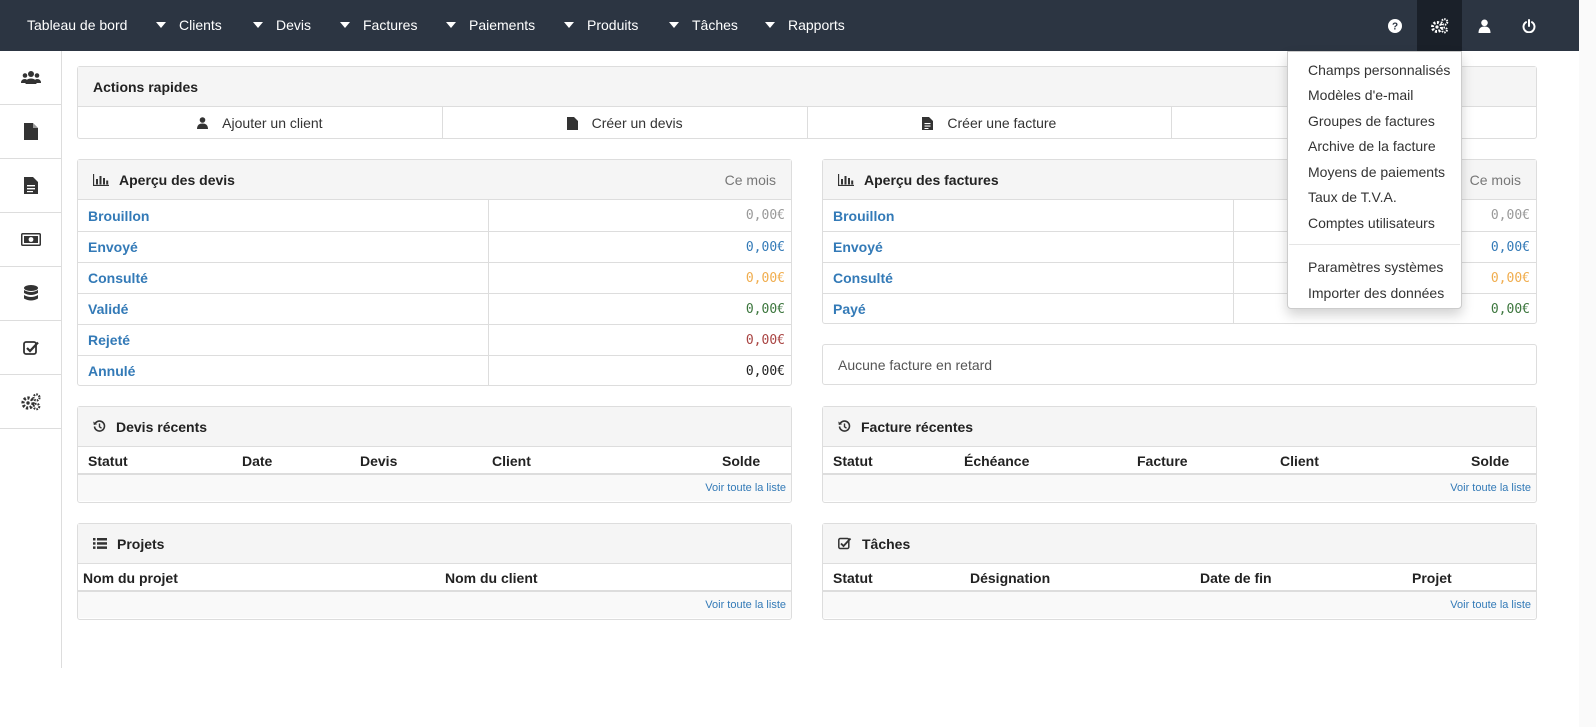  I want to click on nav-dashboard: Tableau de bord, so click(77, 25).